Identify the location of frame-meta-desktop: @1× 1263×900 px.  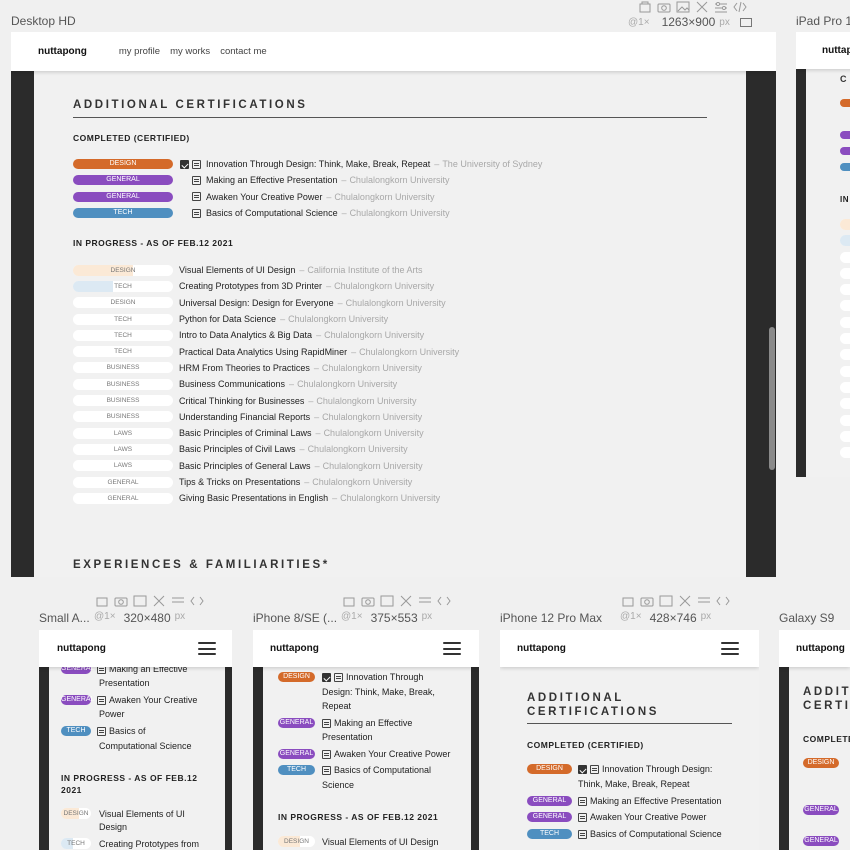
(690, 22).